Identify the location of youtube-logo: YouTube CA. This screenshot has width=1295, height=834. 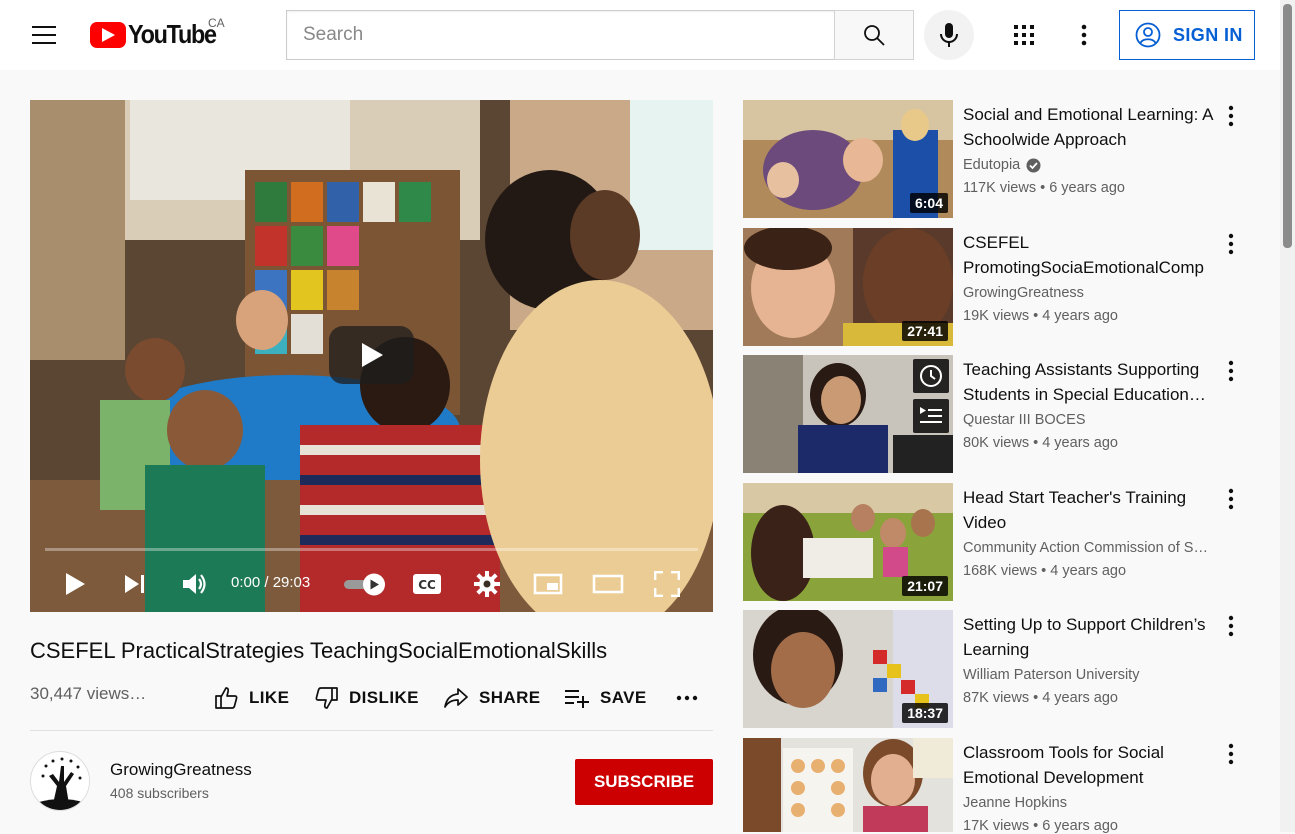
(160, 34).